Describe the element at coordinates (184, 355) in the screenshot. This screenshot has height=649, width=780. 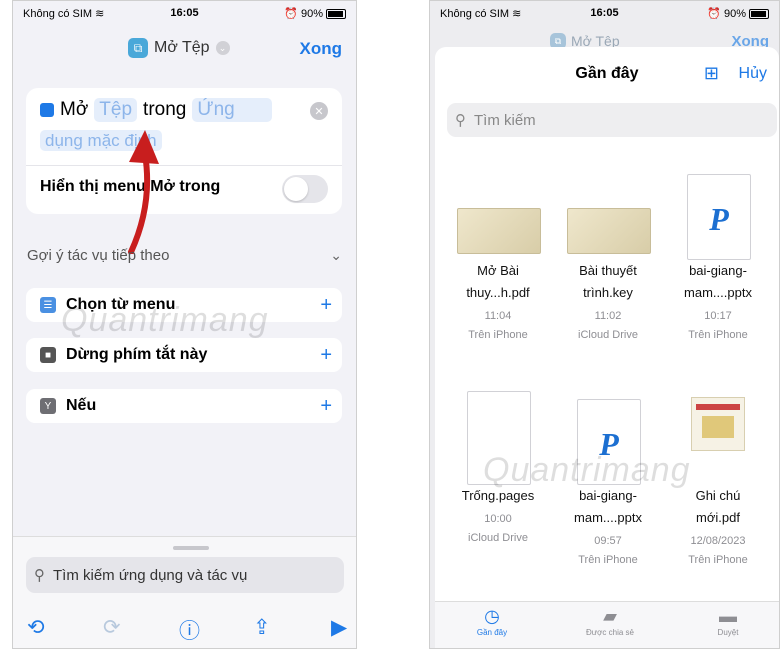
I see `suggestion-stop-shortcut: ■ Dừng phím tắt này +` at that location.